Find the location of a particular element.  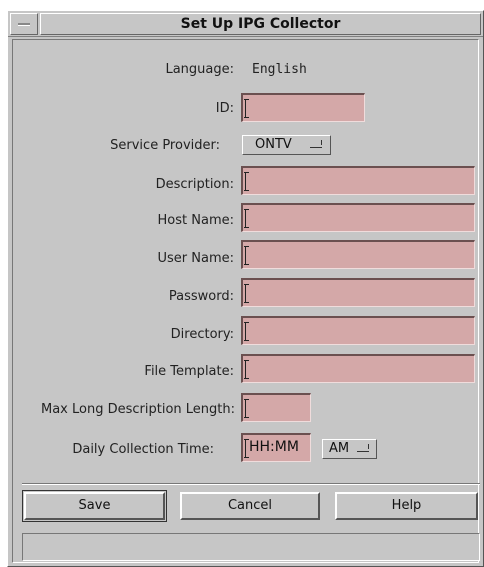

description-label: Description: is located at coordinates (194, 184).